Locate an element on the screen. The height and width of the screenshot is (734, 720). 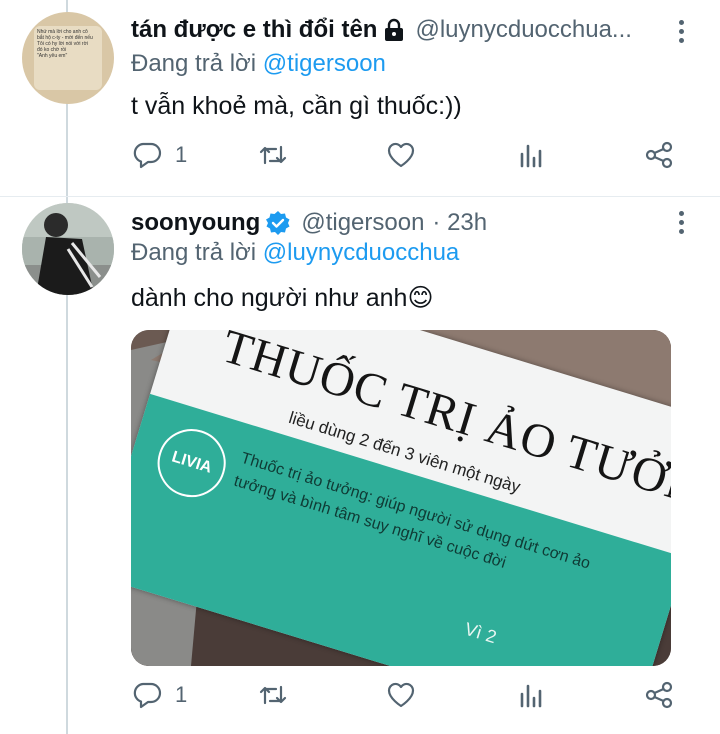
tweet-time: · 23h is located at coordinates (459, 223).